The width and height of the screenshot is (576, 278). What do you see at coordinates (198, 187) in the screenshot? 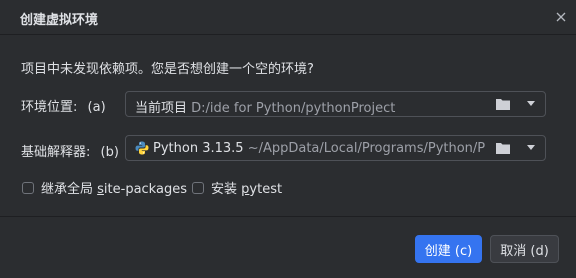
I see `install-pytest-checkbox` at bounding box center [198, 187].